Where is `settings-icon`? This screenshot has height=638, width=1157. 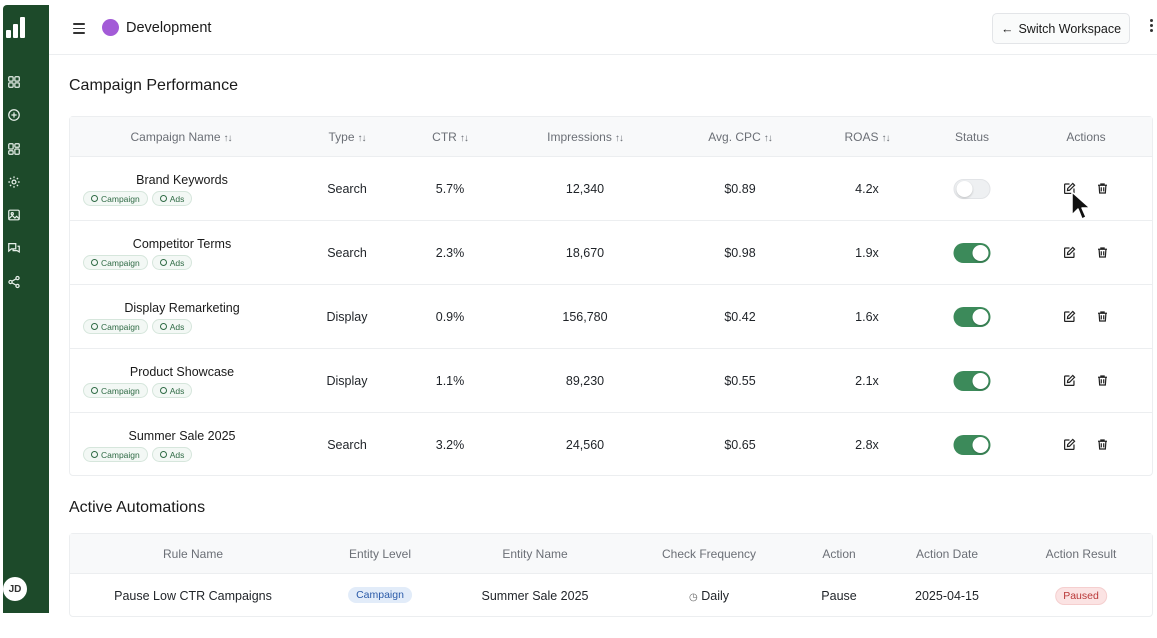 settings-icon is located at coordinates (14, 182).